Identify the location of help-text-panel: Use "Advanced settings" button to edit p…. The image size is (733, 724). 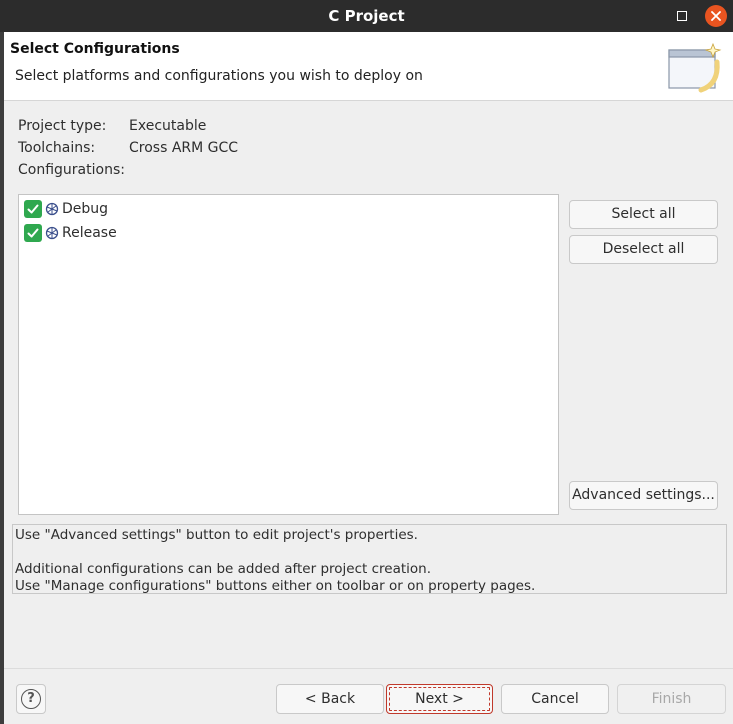
(369, 559).